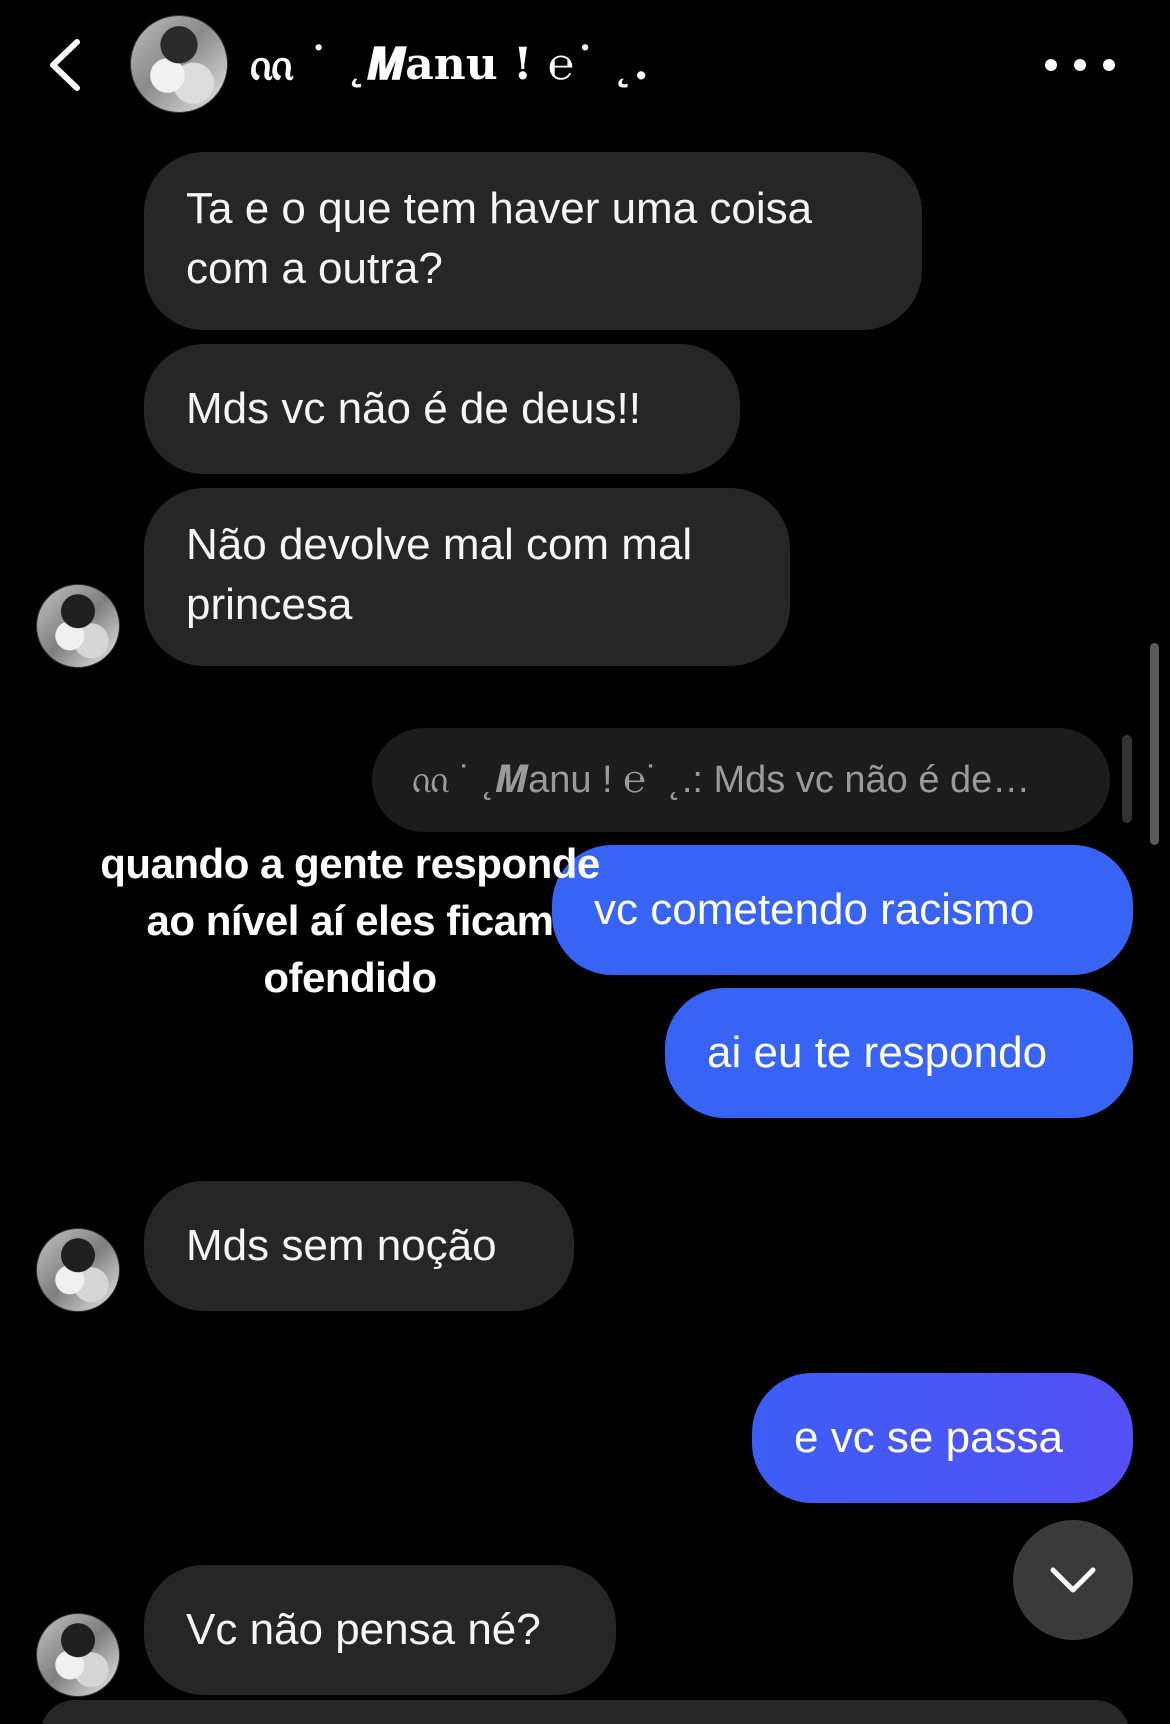 This screenshot has height=1724, width=1170. I want to click on chevron-left-icon, so click(65, 65).